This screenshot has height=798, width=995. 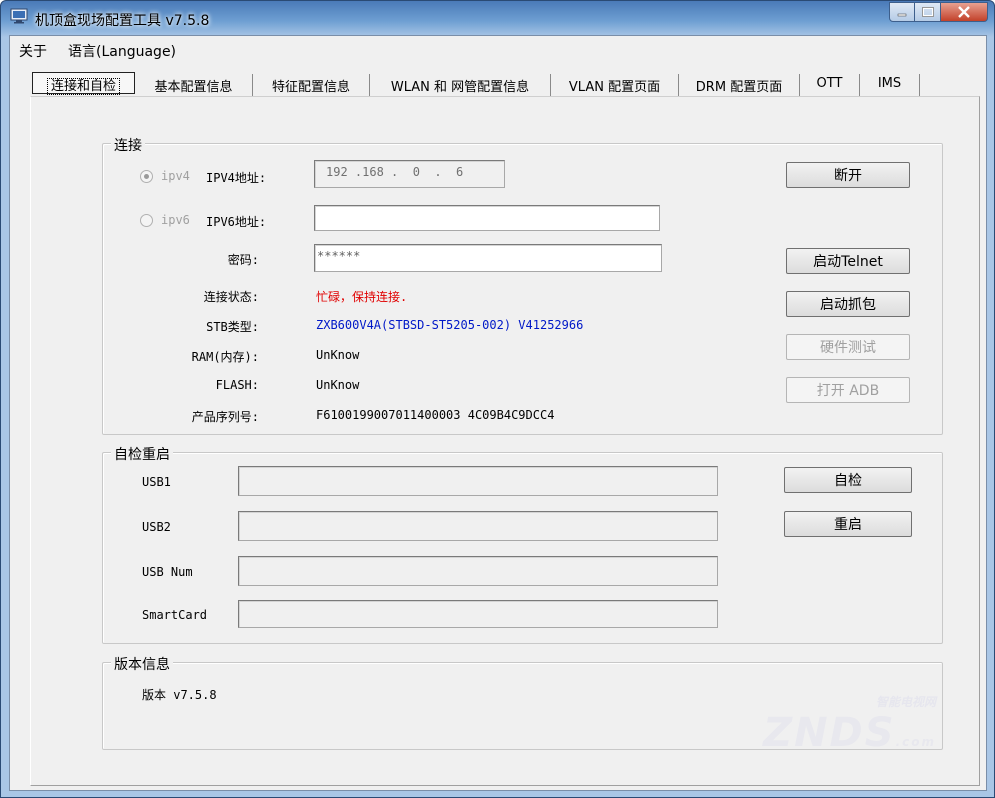 What do you see at coordinates (849, 725) in the screenshot?
I see `znds-watermark-logo: 智能电视网 ZNDS.com` at bounding box center [849, 725].